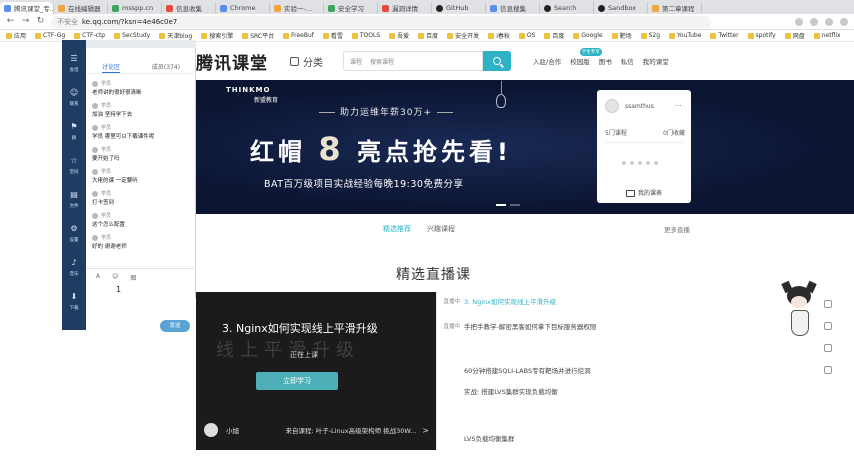  I want to click on list-item: 实战: 搭建LVS集群实现负载均衡, so click(543, 391).